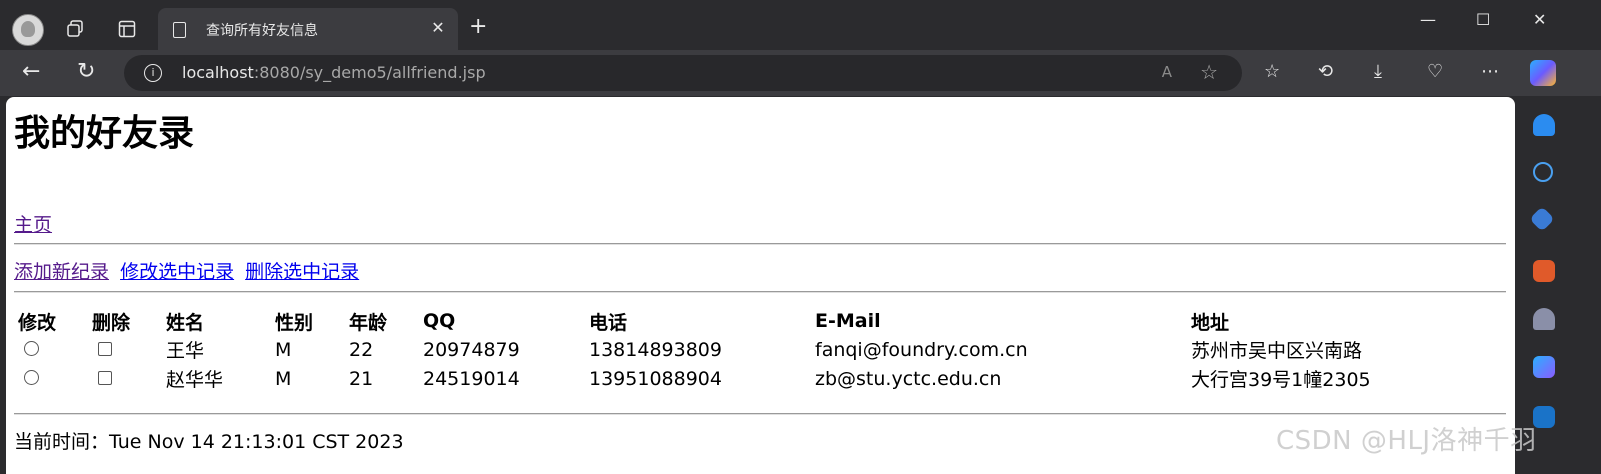 Image resolution: width=1601 pixels, height=474 pixels. I want to click on address-cell: 苏州市吴中区兴南路, so click(1277, 351).